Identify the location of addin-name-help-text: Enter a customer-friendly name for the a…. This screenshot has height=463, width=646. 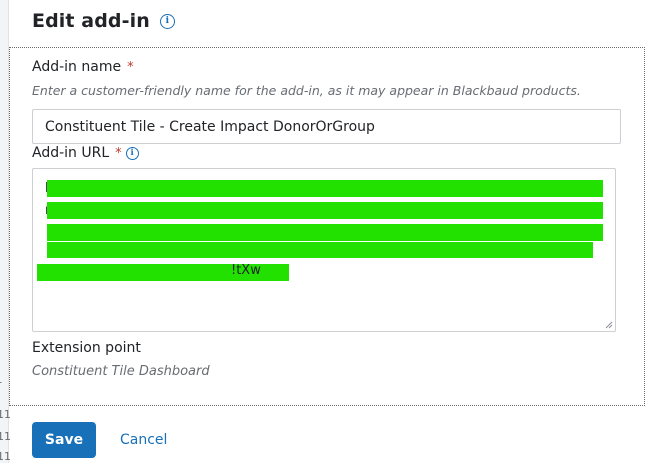
(306, 90).